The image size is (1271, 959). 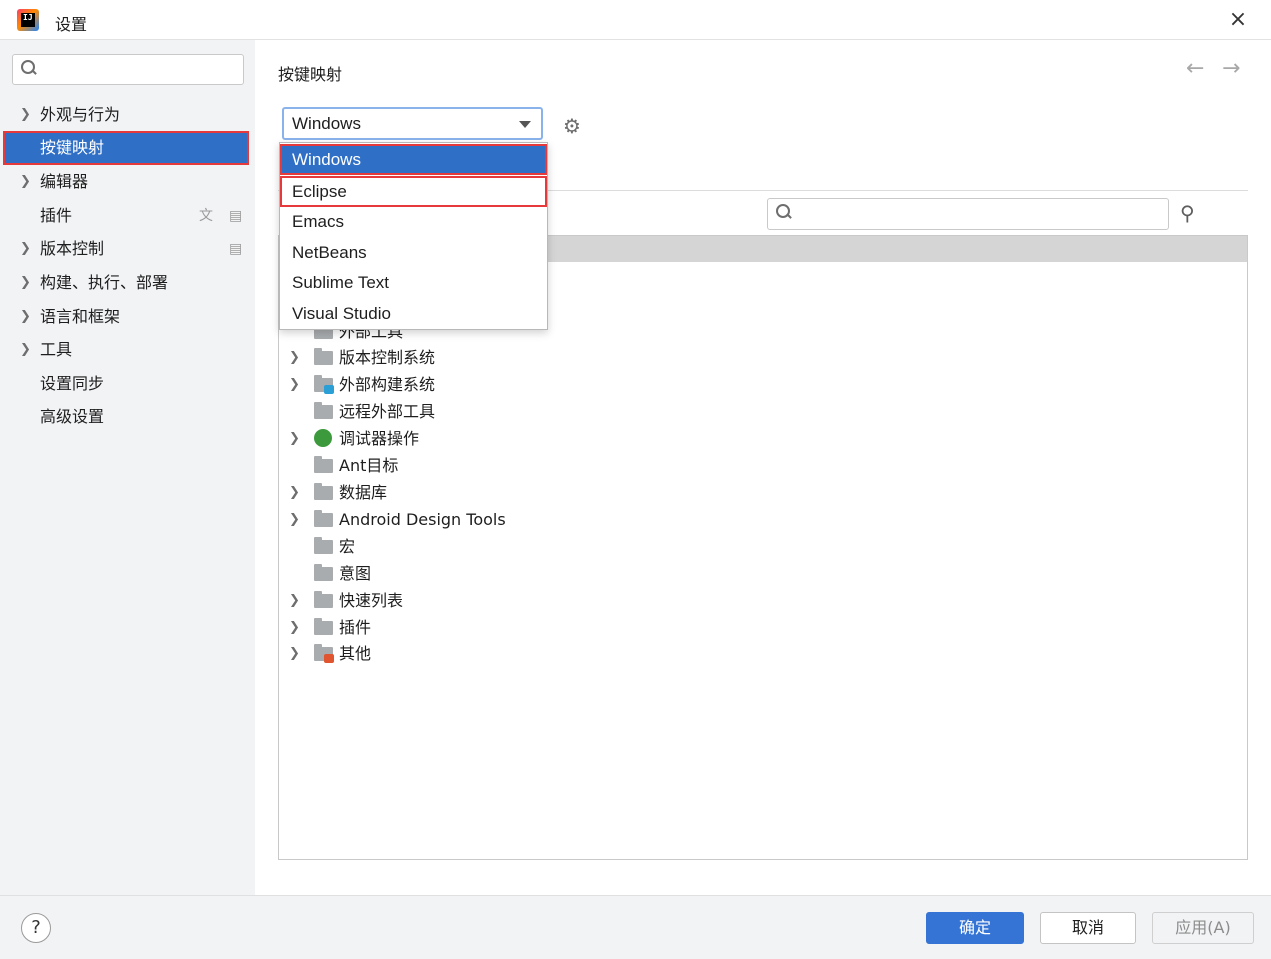 What do you see at coordinates (572, 126) in the screenshot?
I see `gear-icon: ⚙` at bounding box center [572, 126].